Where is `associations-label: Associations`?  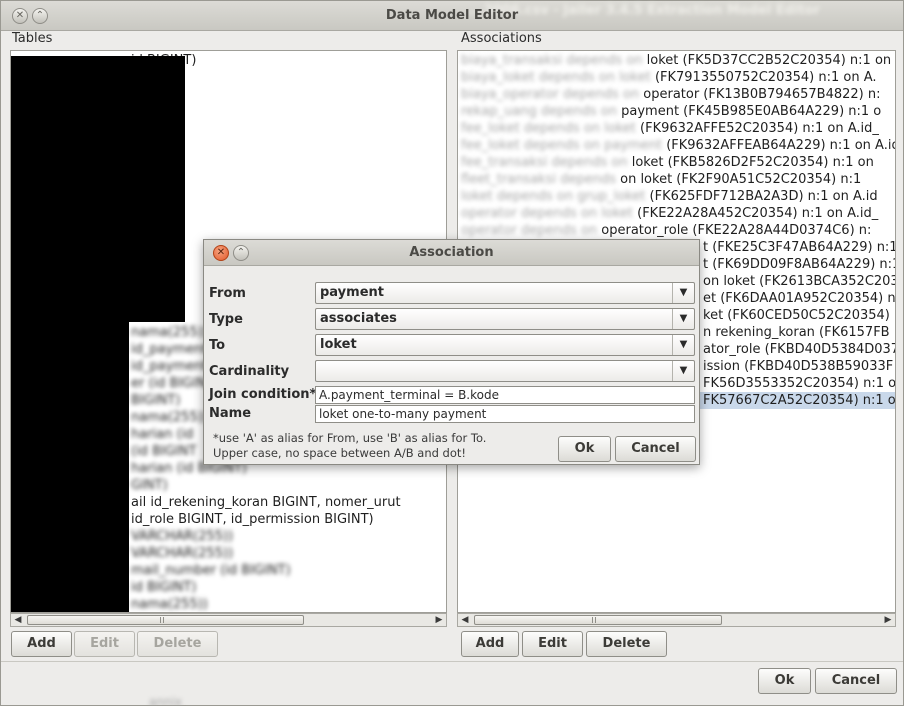
associations-label: Associations is located at coordinates (501, 38).